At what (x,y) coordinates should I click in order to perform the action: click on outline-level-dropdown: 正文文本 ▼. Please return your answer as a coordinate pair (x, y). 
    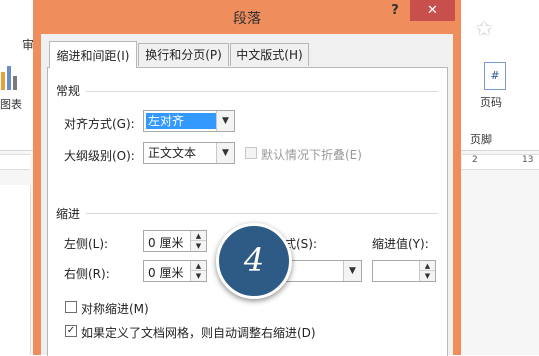
    Looking at the image, I should click on (189, 153).